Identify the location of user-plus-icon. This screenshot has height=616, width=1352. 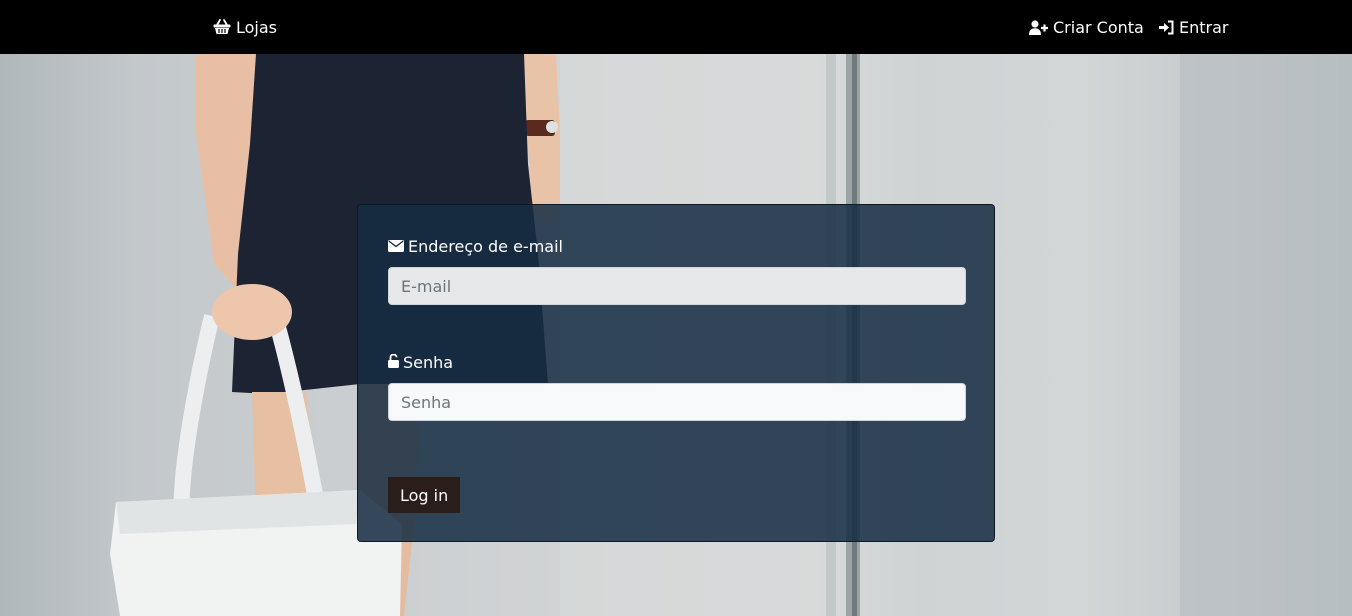
(1038, 27).